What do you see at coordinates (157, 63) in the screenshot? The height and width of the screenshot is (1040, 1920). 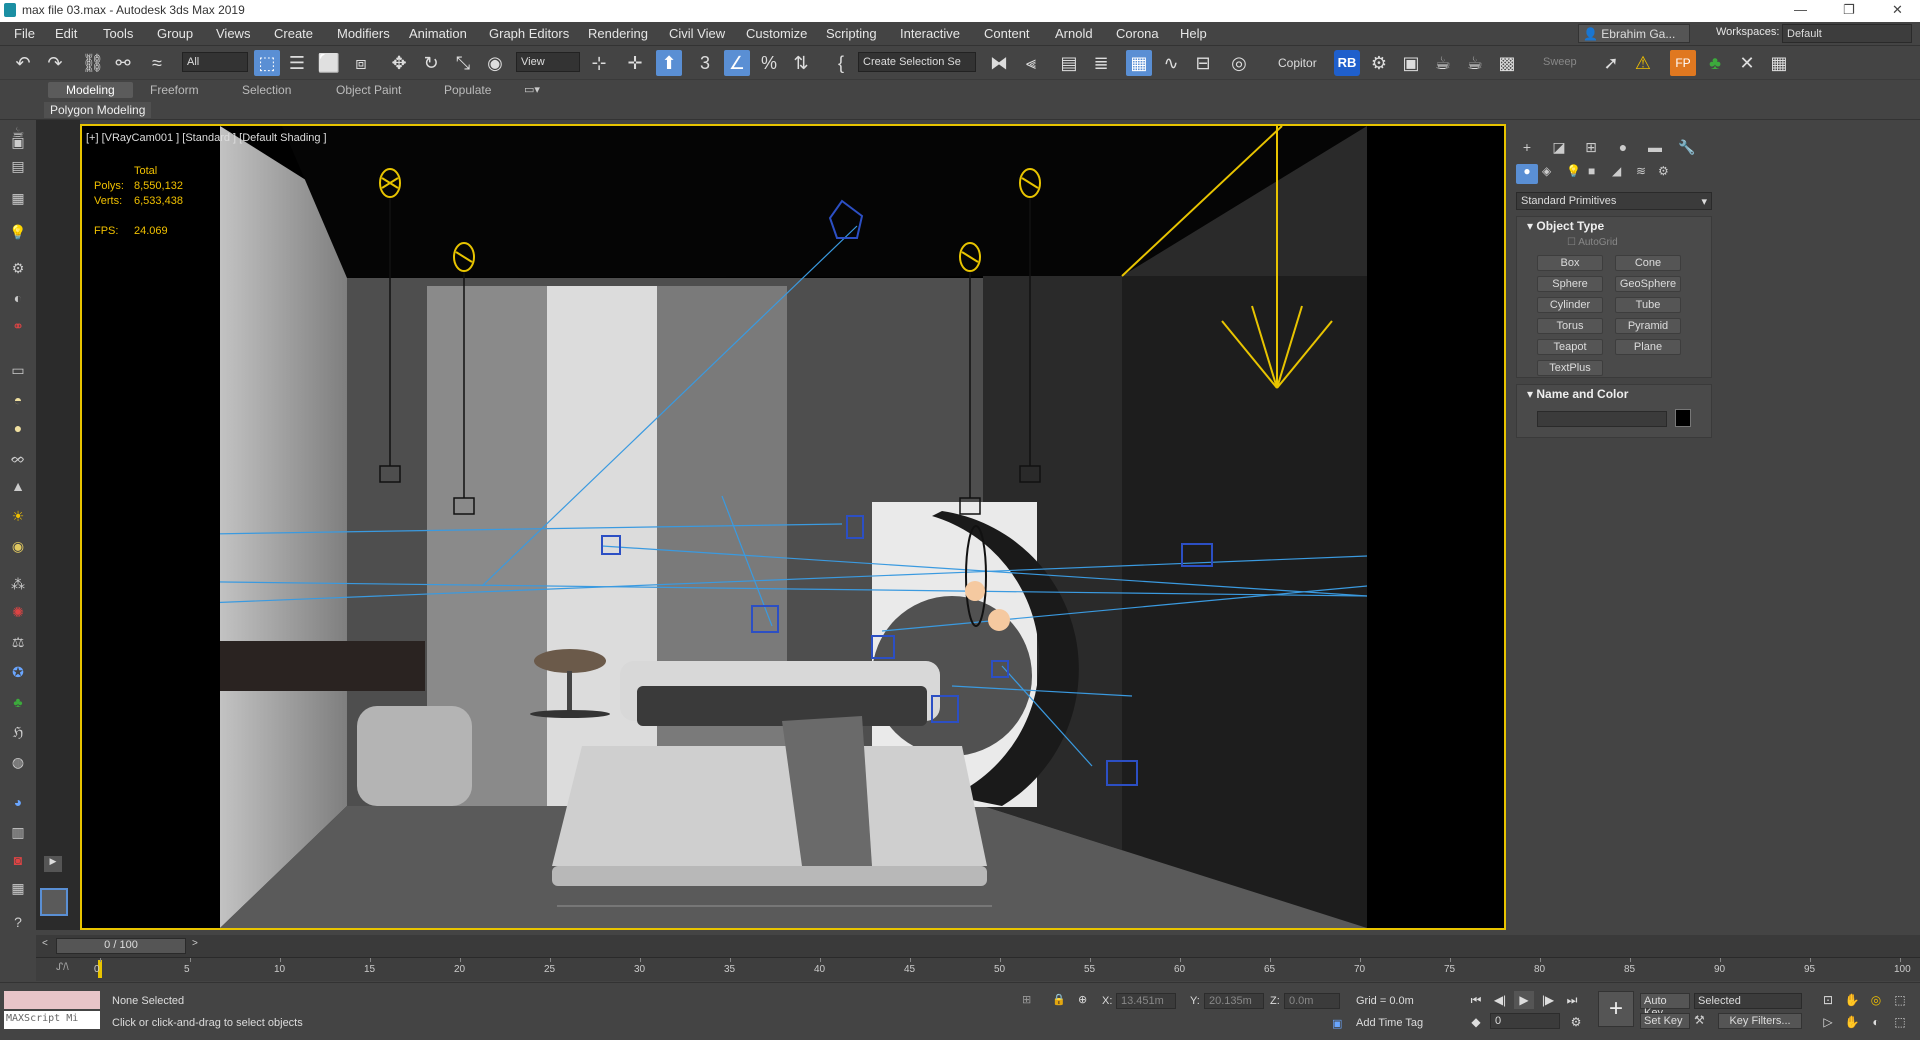 I see `bind-spacewarp-icon: ≈` at bounding box center [157, 63].